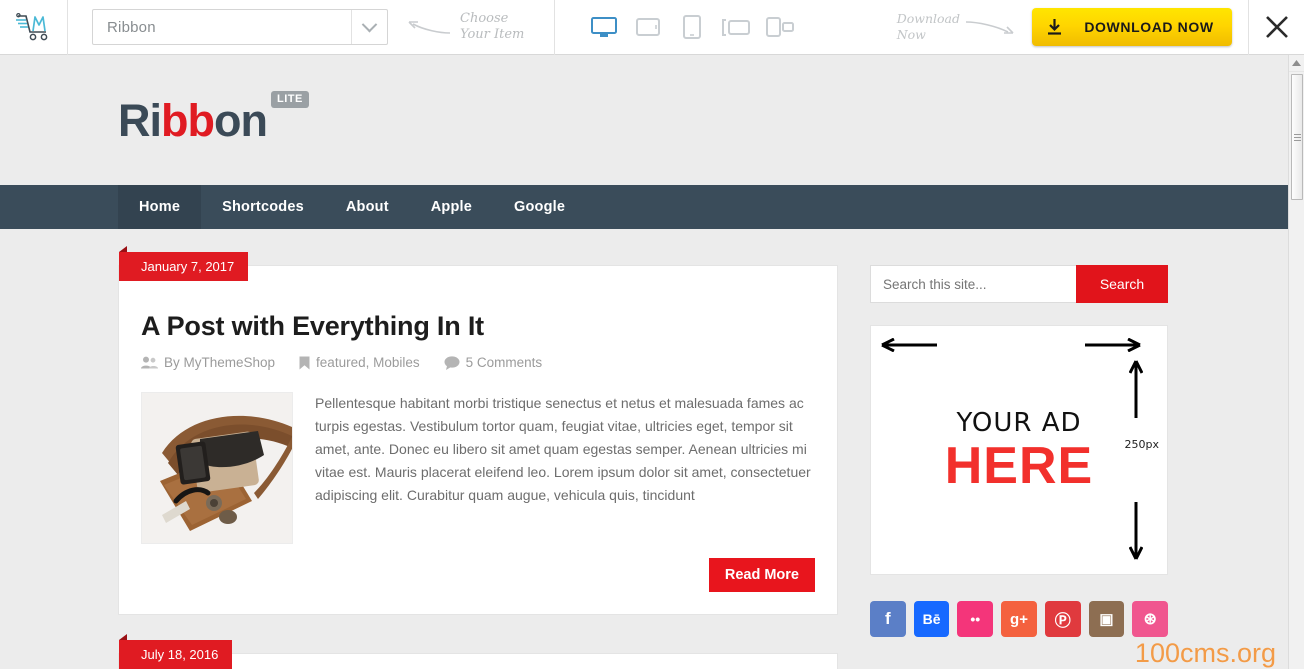 The image size is (1304, 669). I want to click on arrow-right-icon, so click(1113, 345).